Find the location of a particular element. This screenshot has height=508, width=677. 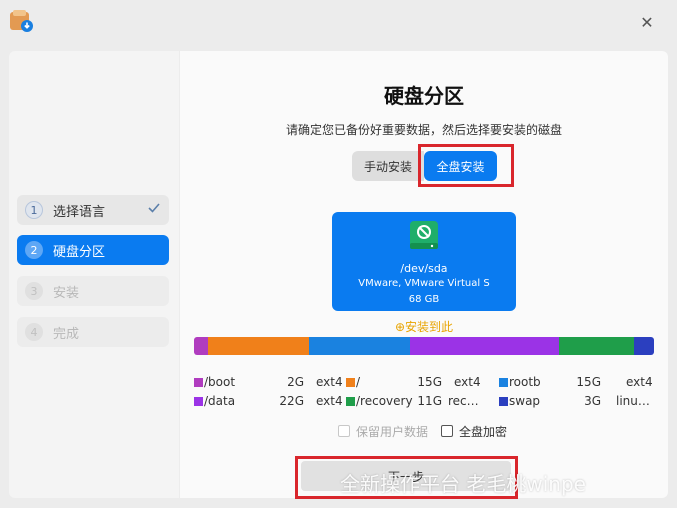

step-install: 3 安装 is located at coordinates (93, 291).